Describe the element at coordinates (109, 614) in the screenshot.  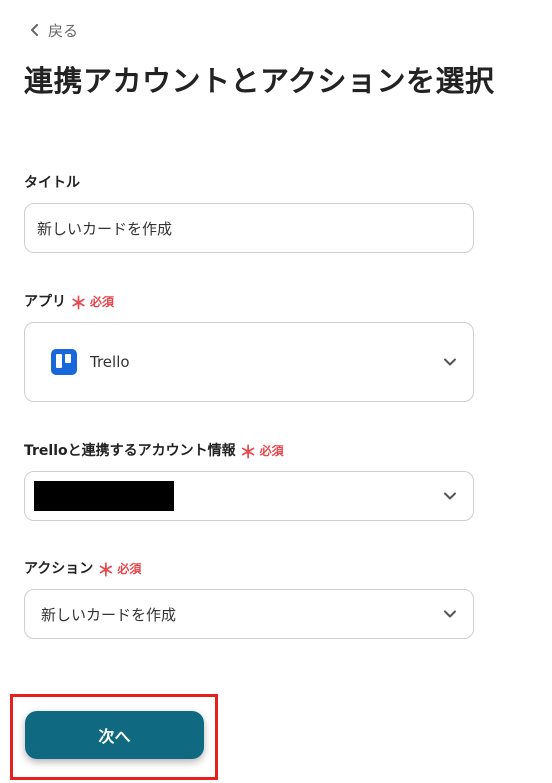
I see `action-select-value: 新しいカードを作成` at that location.